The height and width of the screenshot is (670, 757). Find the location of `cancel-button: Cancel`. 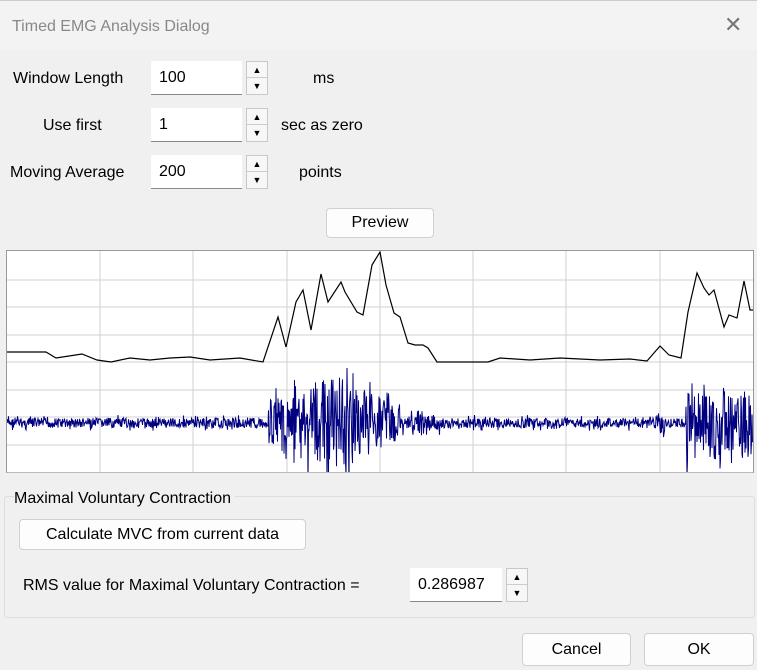

cancel-button: Cancel is located at coordinates (576, 649).